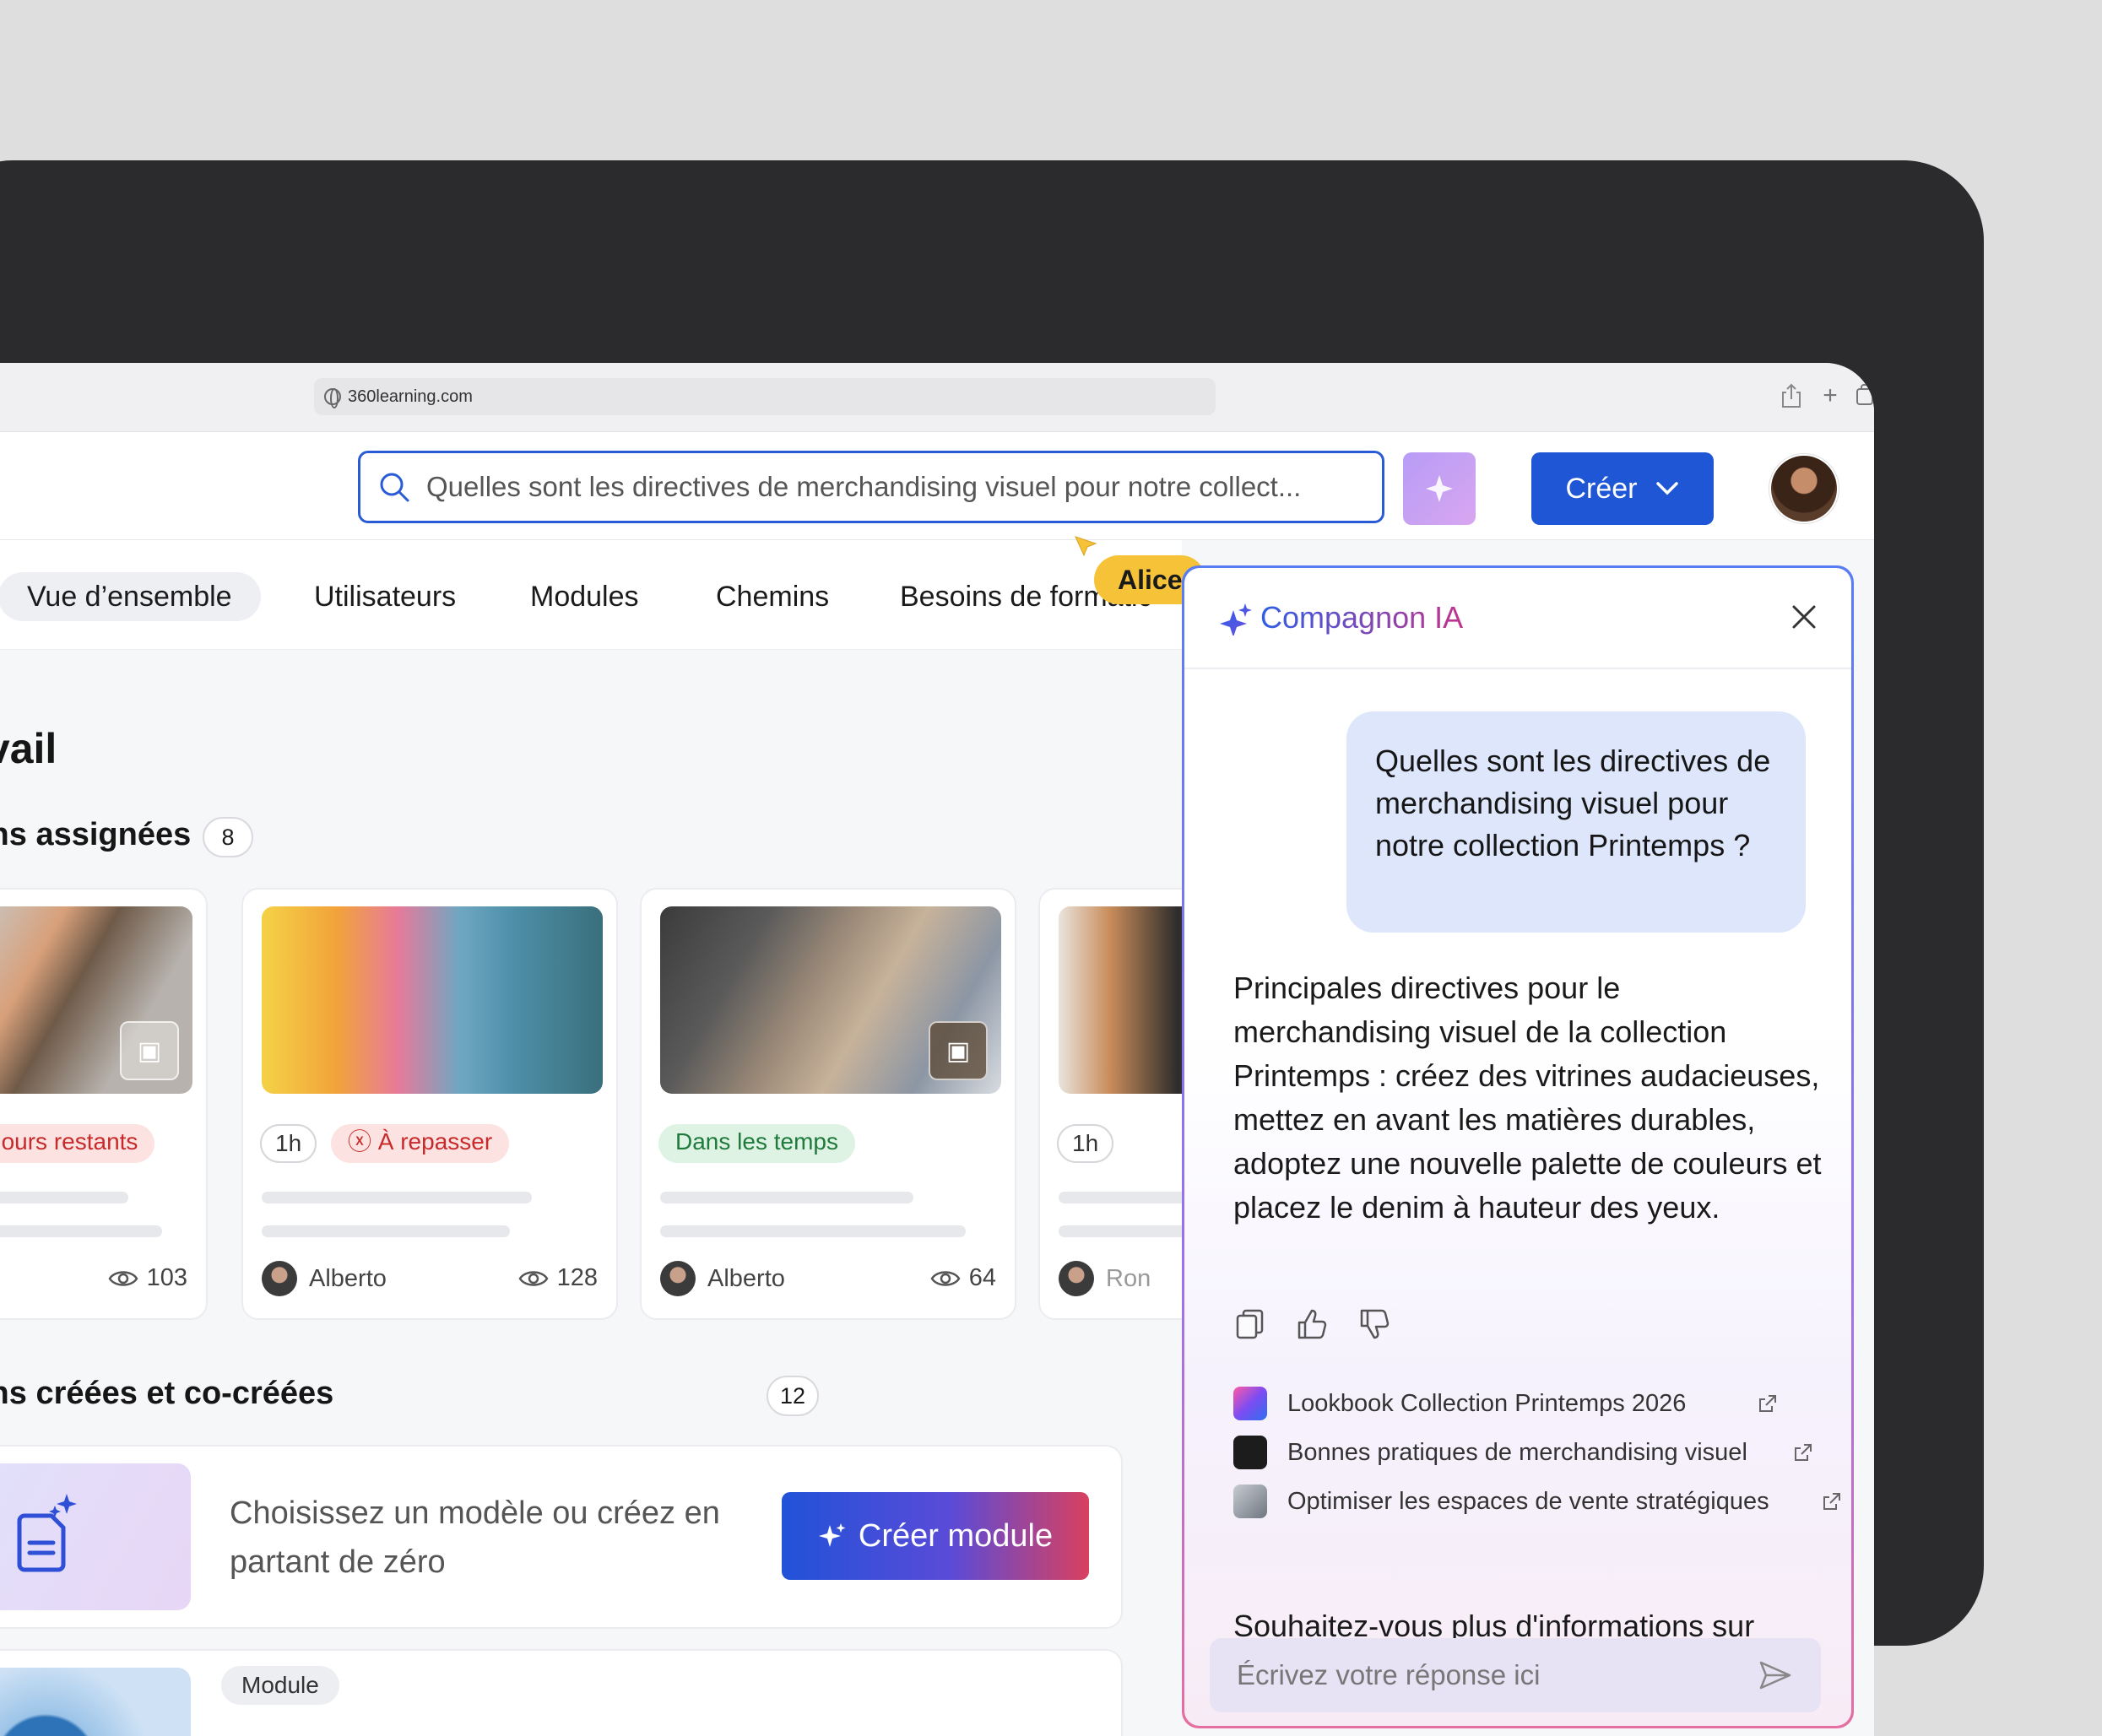 This screenshot has height=1736, width=2102. What do you see at coordinates (793, 1396) in the screenshot?
I see `created-count: 12` at bounding box center [793, 1396].